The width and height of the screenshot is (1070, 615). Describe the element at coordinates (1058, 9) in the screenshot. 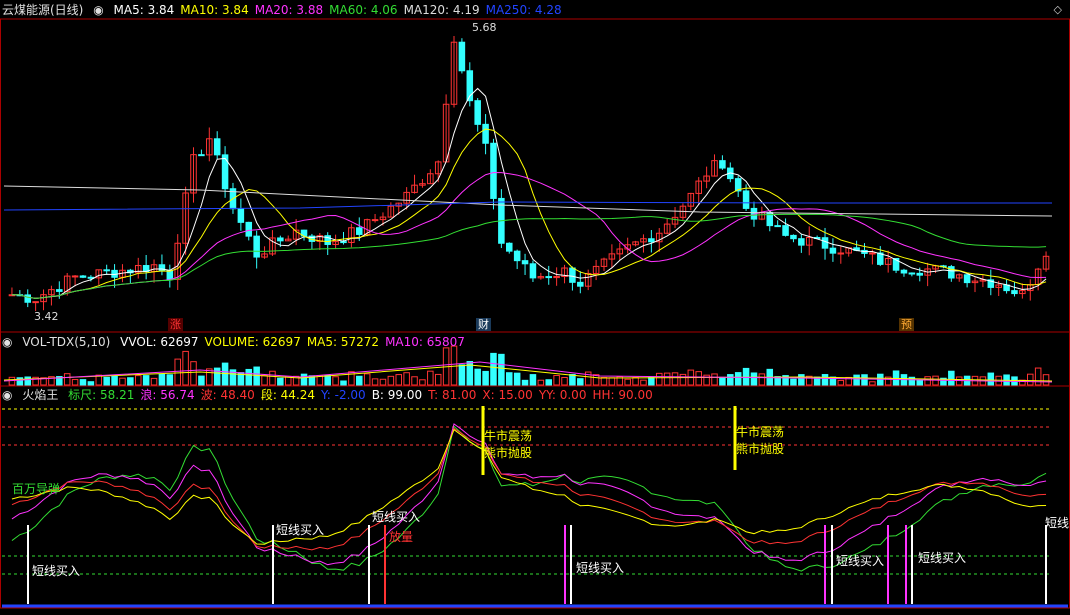

I see `expand-diamond-icon: ◇` at that location.